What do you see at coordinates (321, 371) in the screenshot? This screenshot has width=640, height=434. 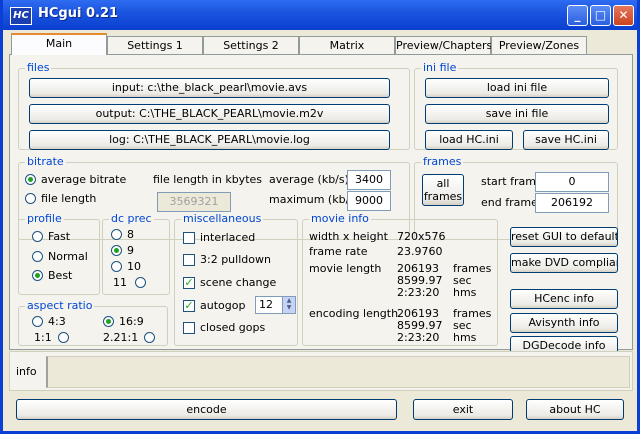 I see `info-panel: info` at bounding box center [321, 371].